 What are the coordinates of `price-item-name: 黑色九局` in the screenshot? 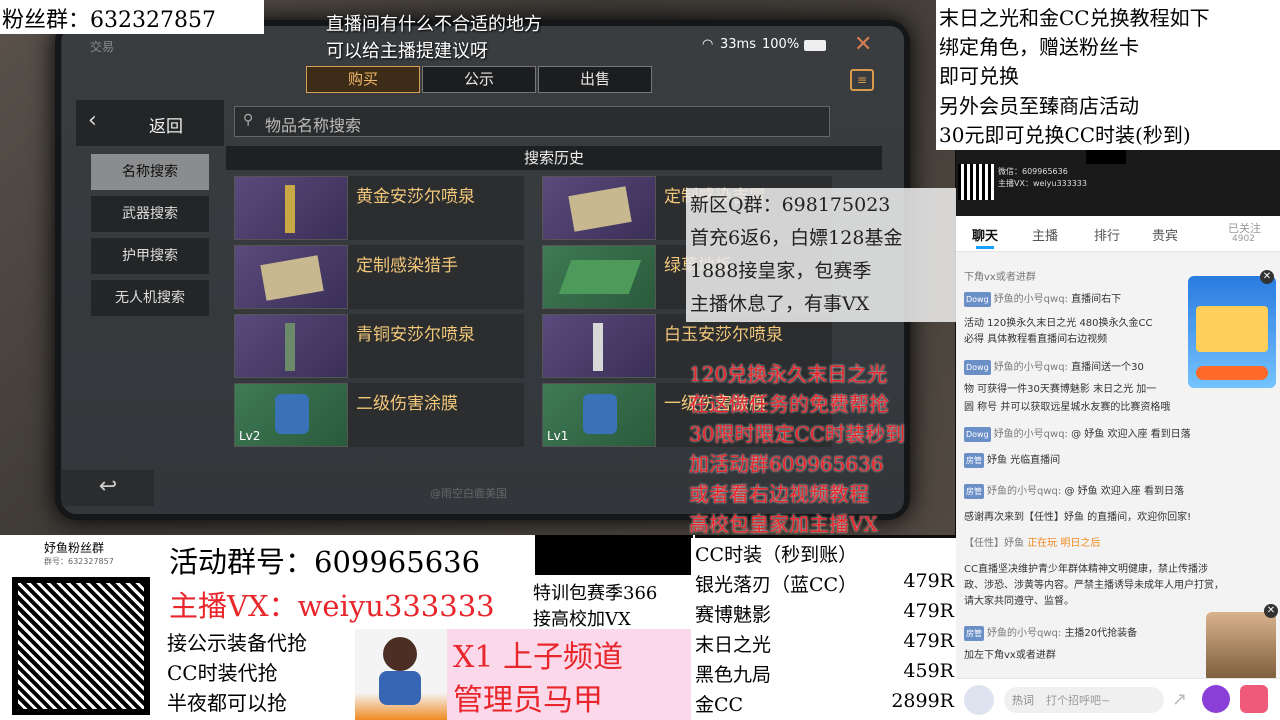 It's located at (733, 675).